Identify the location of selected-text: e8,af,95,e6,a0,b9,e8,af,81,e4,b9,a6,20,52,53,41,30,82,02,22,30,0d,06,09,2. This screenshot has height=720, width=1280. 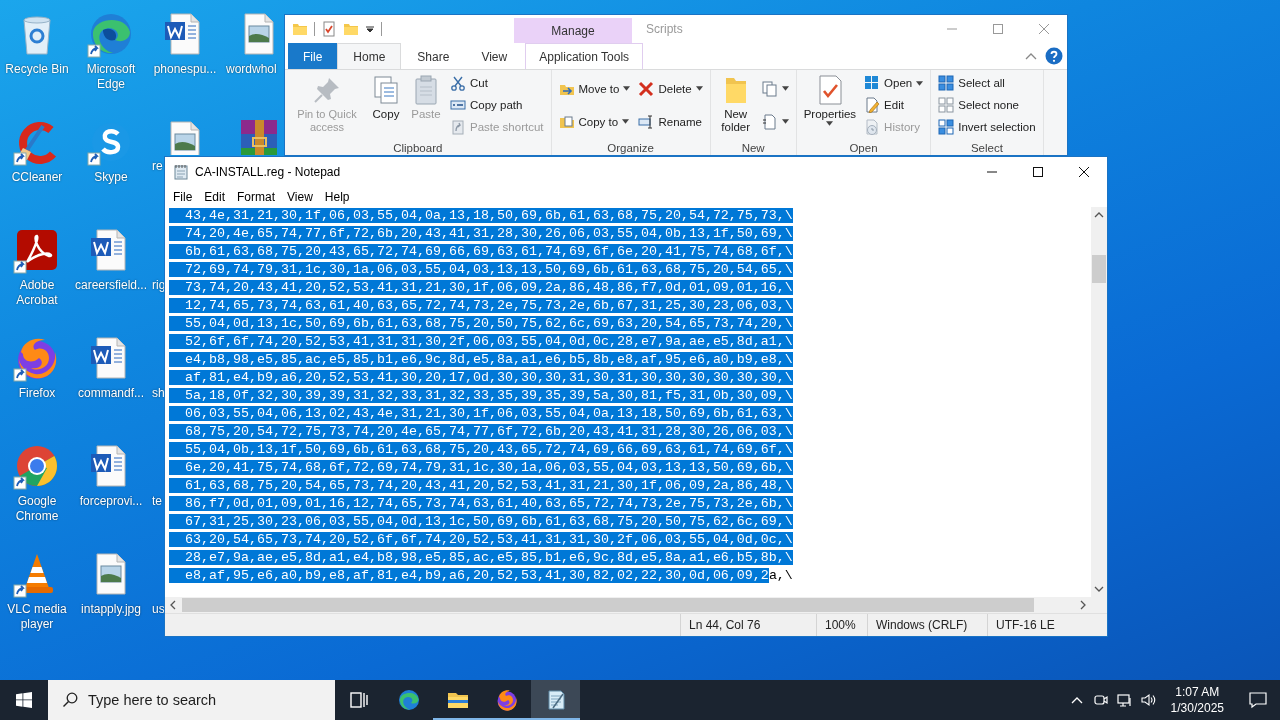
(469, 575).